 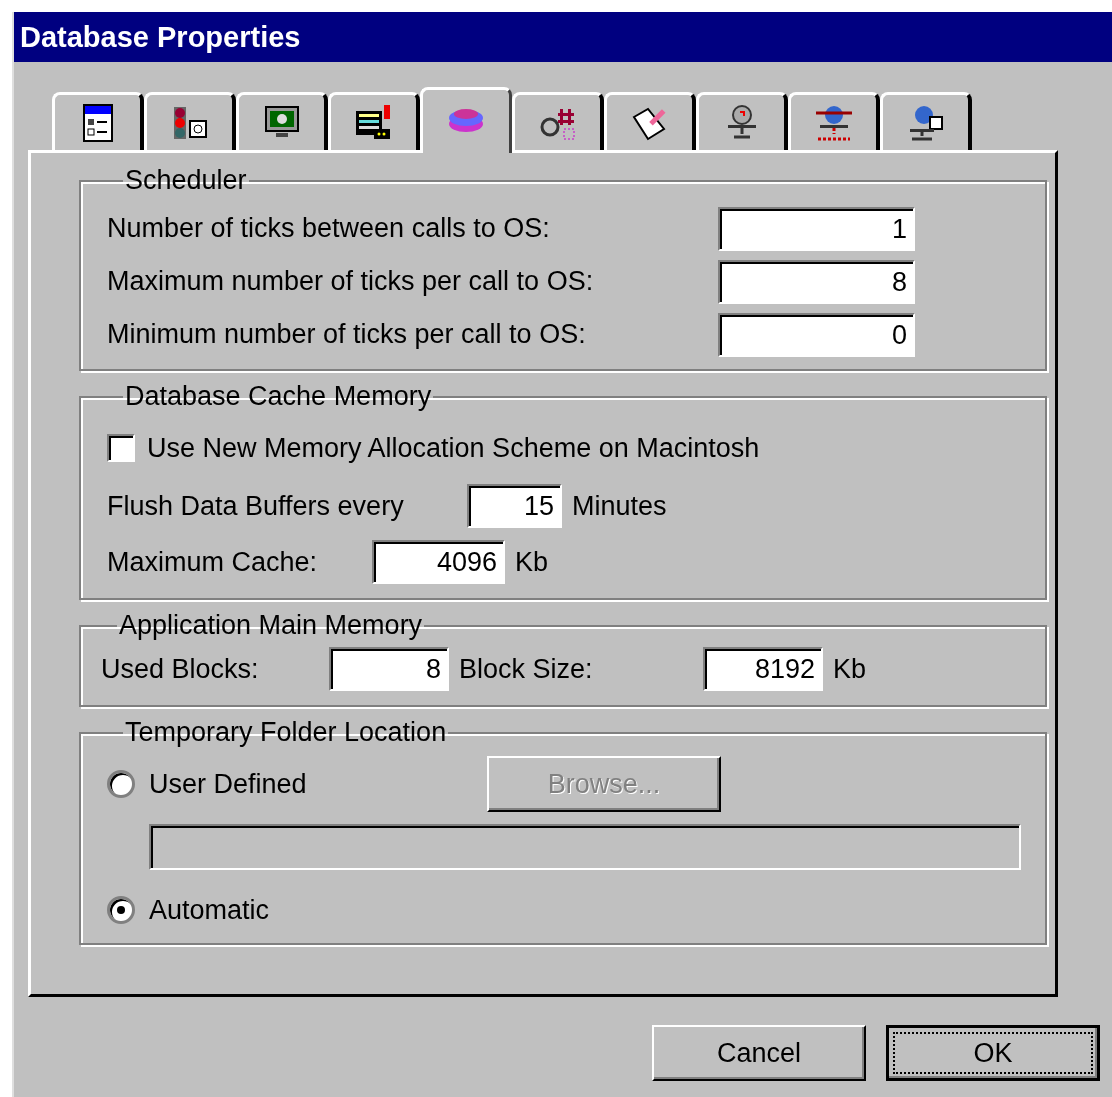 What do you see at coordinates (228, 784) in the screenshot?
I see `radio-label: User Defined` at bounding box center [228, 784].